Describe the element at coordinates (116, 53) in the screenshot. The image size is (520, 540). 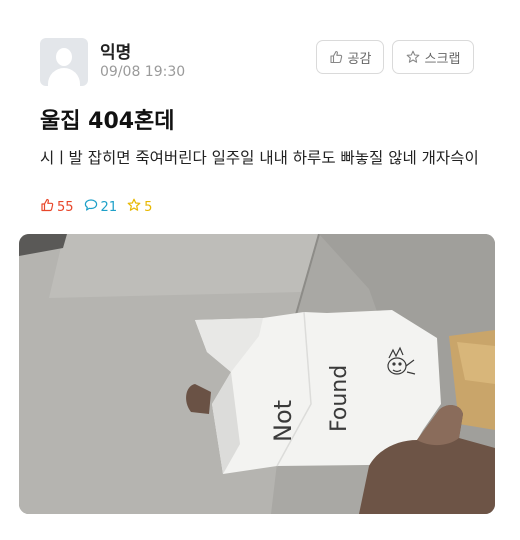
I see `author-name: 익명` at that location.